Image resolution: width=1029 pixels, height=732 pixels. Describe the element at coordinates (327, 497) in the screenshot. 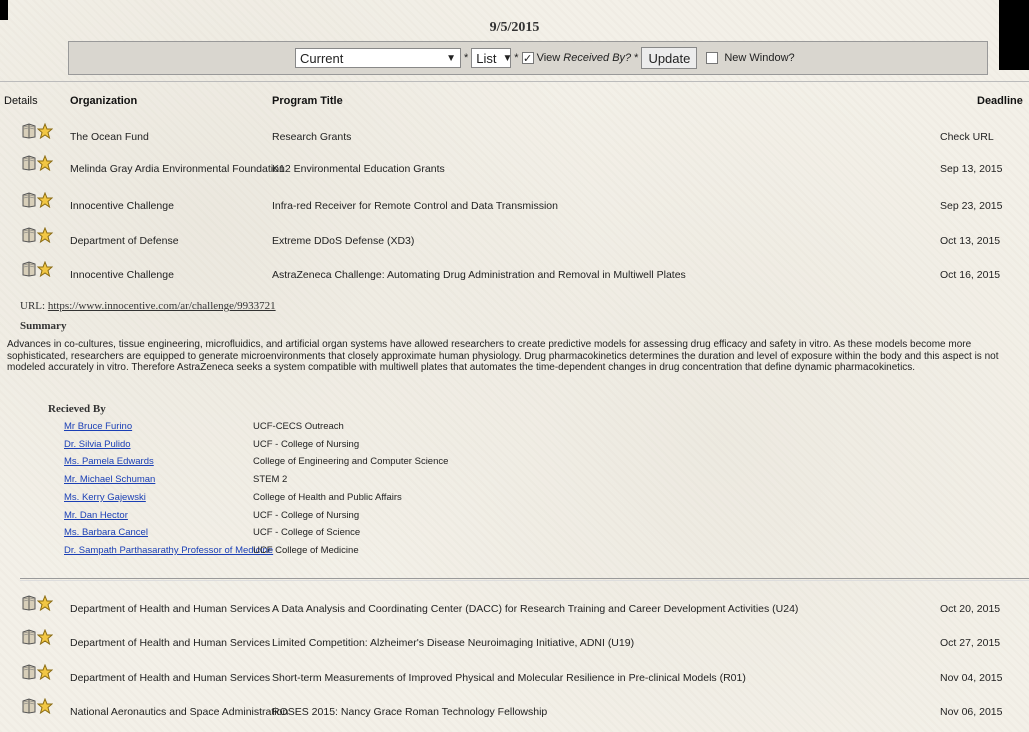

I see `recipient-department: College of Health and Public Affairs` at that location.